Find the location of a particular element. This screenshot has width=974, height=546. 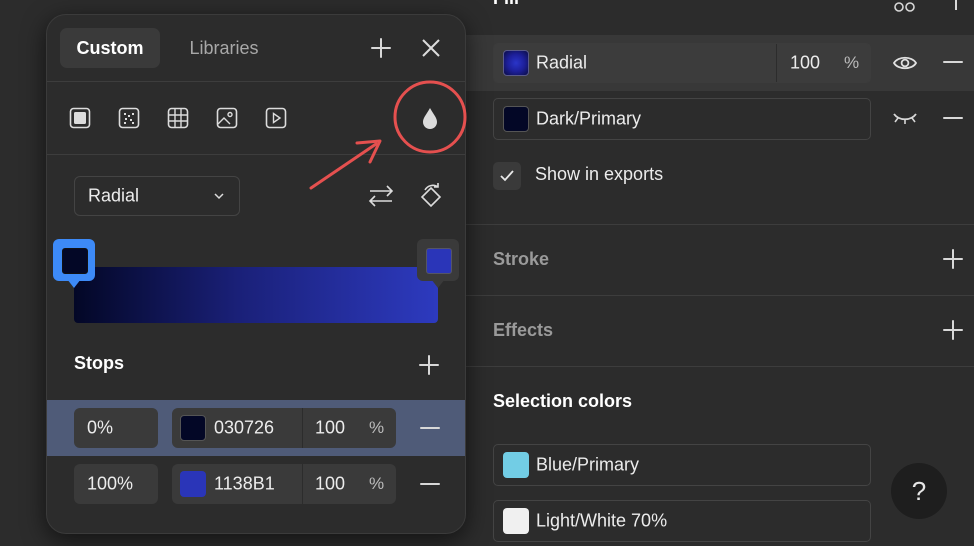

highlight-circle is located at coordinates (430, 117).